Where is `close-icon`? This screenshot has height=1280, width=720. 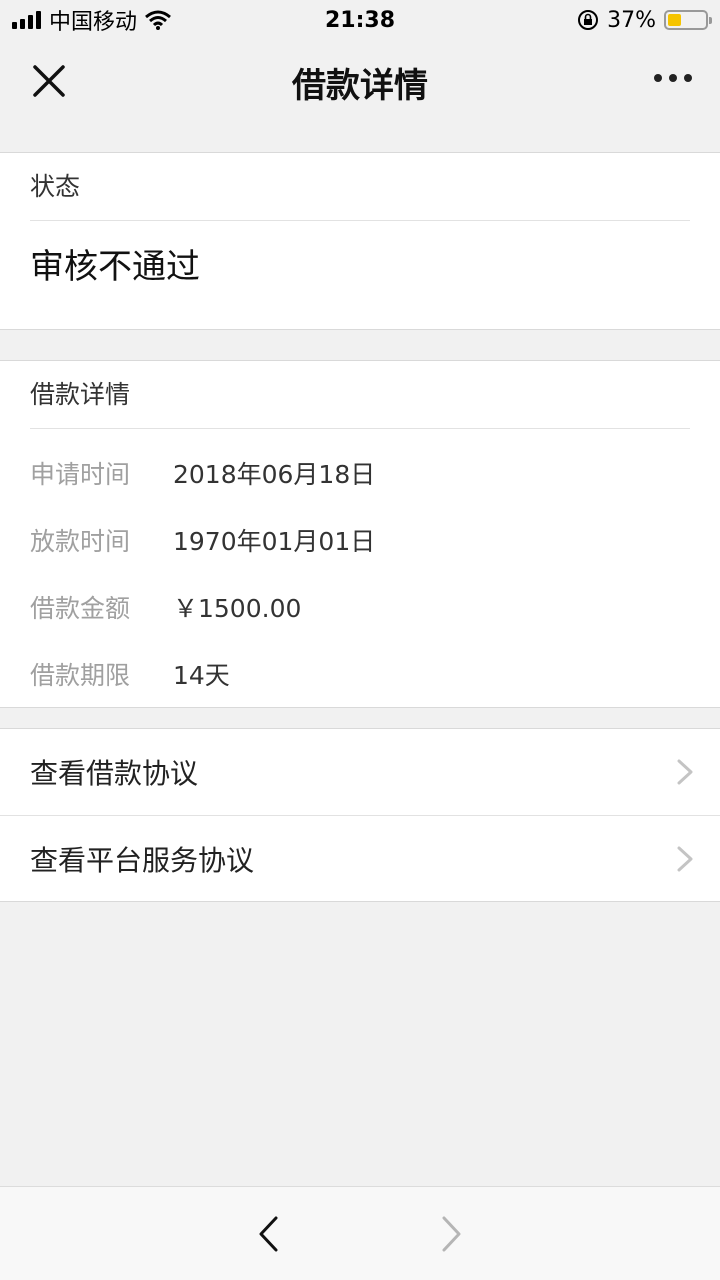
close-icon is located at coordinates (49, 81).